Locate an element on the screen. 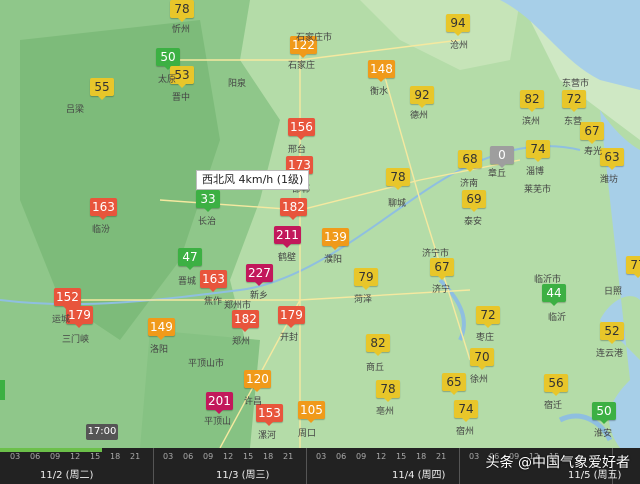  aqi-marker: 227 is located at coordinates (259, 275).